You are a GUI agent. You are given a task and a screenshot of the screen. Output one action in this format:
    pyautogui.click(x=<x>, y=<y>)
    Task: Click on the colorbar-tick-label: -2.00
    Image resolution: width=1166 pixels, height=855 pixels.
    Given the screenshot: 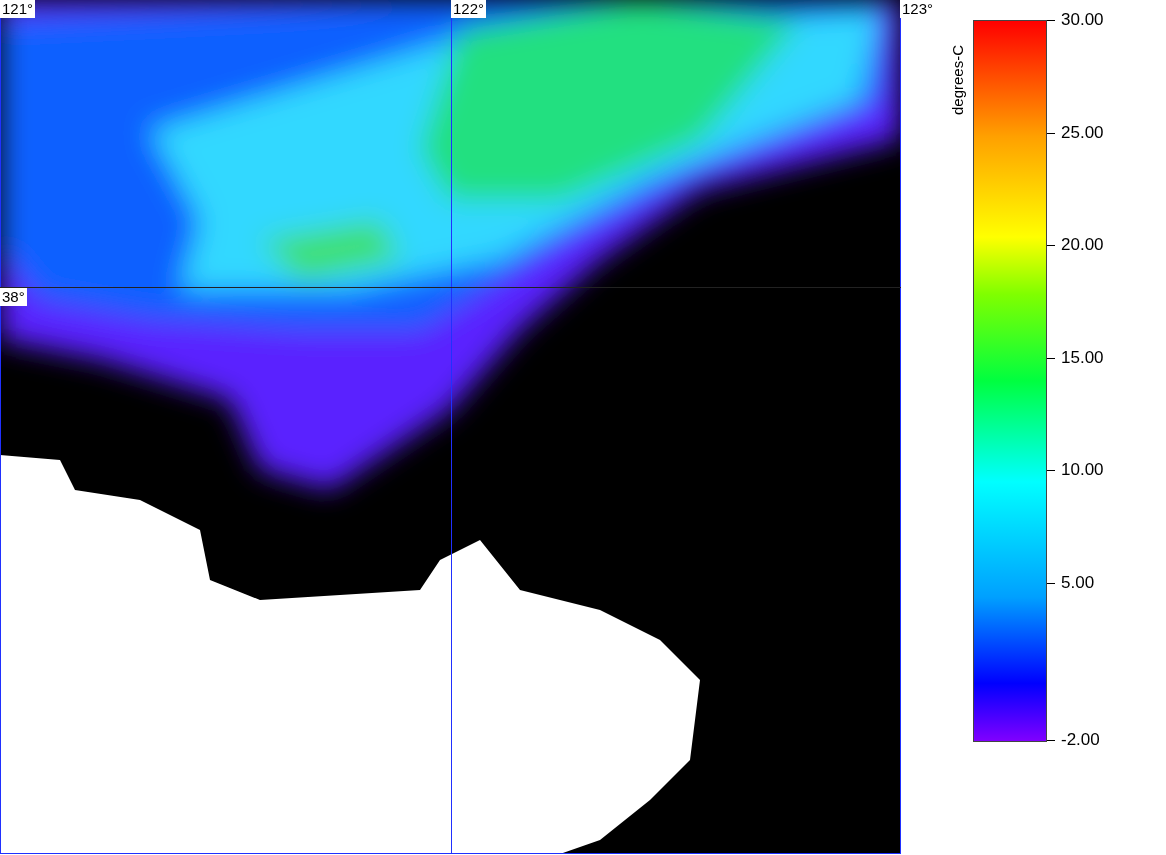 What is the action you would take?
    pyautogui.click(x=1080, y=740)
    